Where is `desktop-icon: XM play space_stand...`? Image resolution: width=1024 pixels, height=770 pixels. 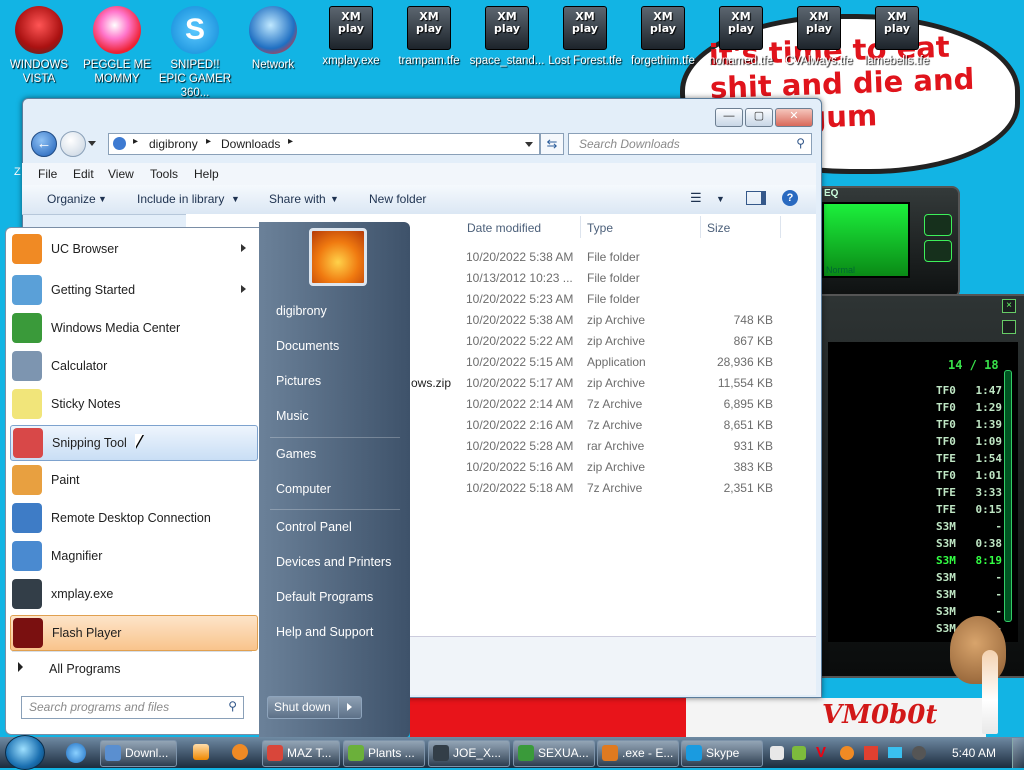 desktop-icon: XM play space_stand... is located at coordinates (507, 37).